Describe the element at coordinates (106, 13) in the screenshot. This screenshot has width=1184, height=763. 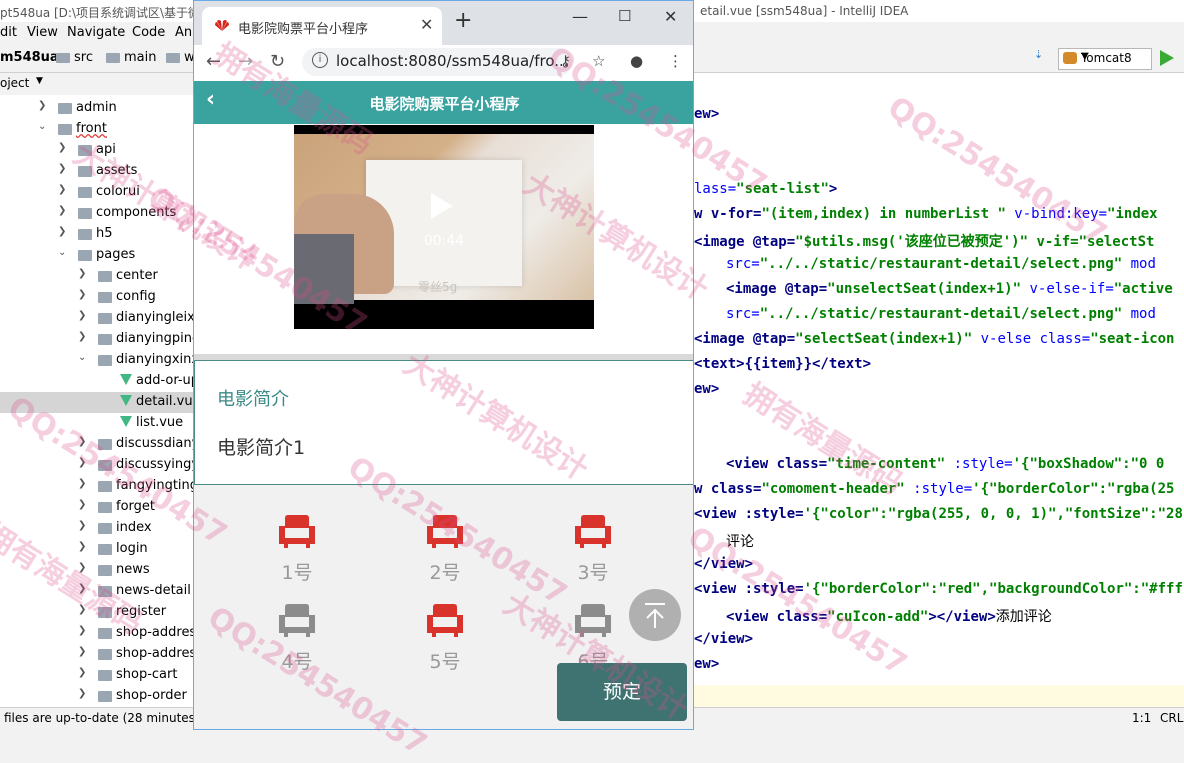
I see `ide-title-left: pt548ua [D:\项目系统调试区\基于微信` at that location.